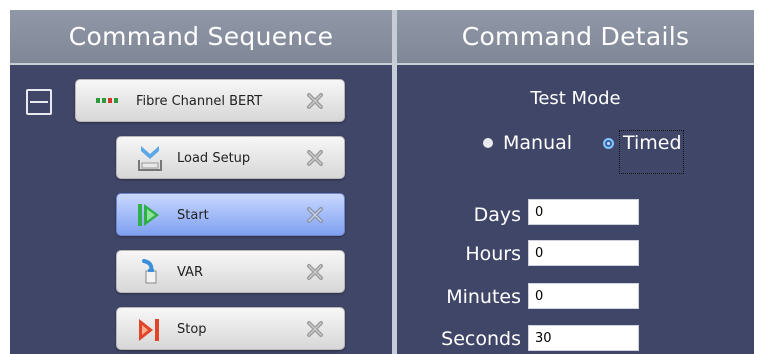 The width and height of the screenshot is (760, 354). I want to click on stop-icon, so click(149, 330).